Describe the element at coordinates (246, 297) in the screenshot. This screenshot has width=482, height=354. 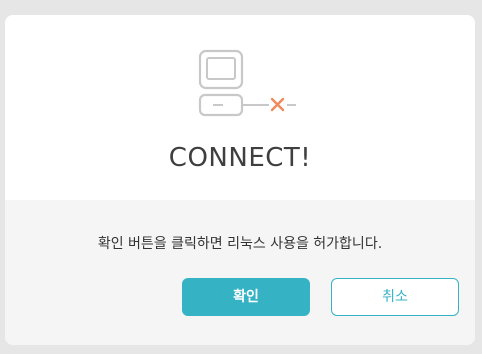
I see `confirm-button: 확인` at that location.